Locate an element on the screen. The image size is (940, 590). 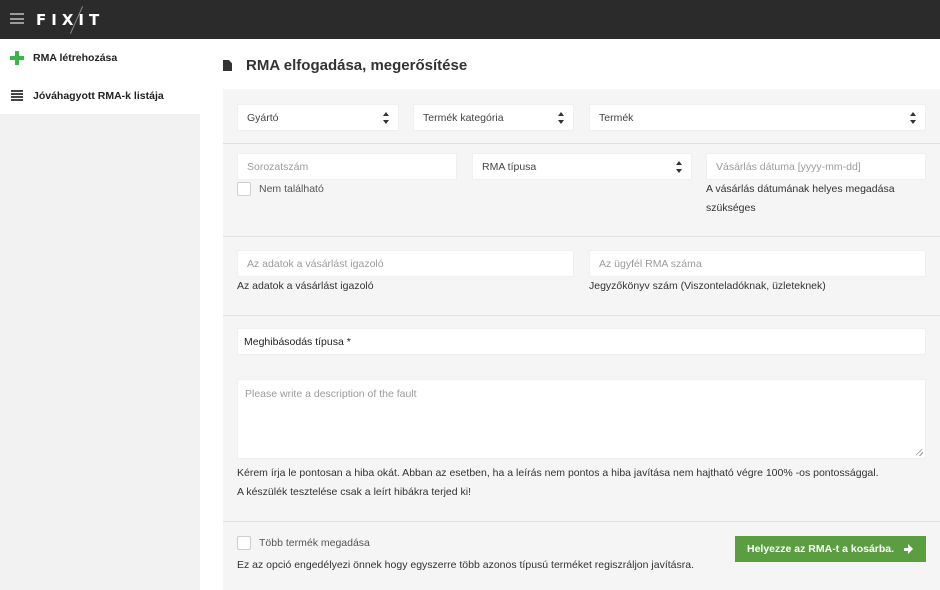
sidebar-item-approved-rma-list: Jóváhagyott RMA-k listája is located at coordinates (100, 95).